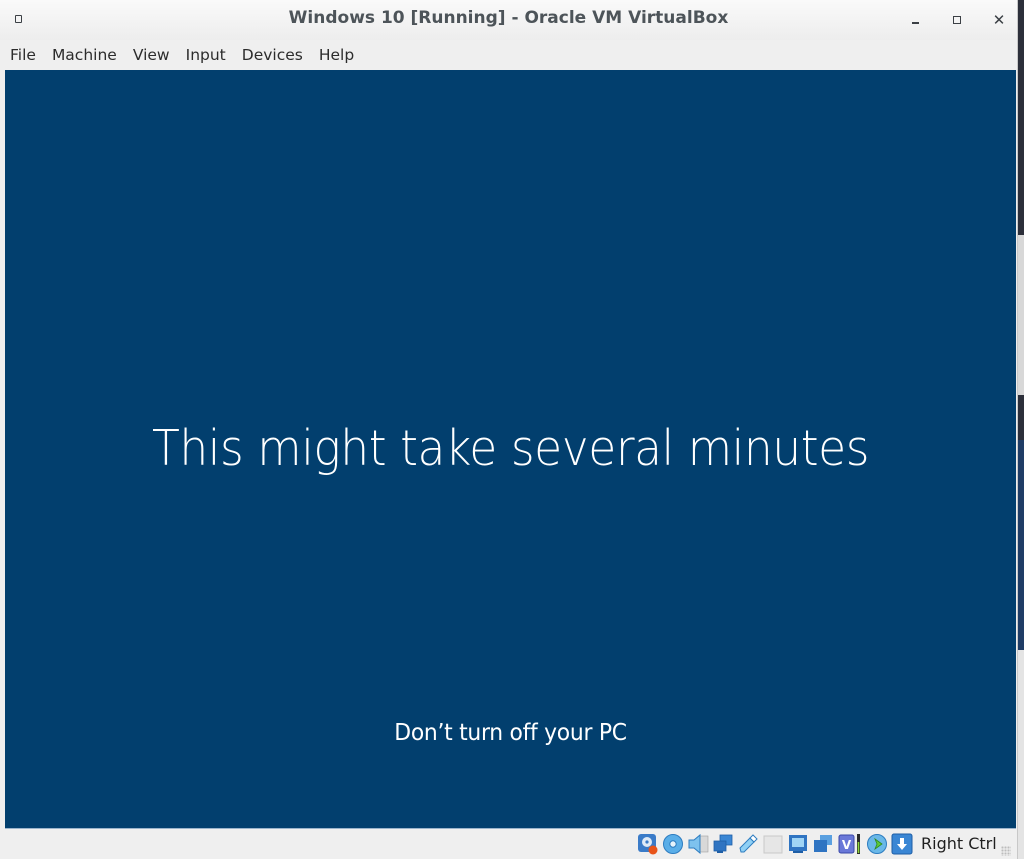 The image size is (1024, 859). What do you see at coordinates (508, 844) in the screenshot?
I see `status-bar: V Right Ctrl` at bounding box center [508, 844].